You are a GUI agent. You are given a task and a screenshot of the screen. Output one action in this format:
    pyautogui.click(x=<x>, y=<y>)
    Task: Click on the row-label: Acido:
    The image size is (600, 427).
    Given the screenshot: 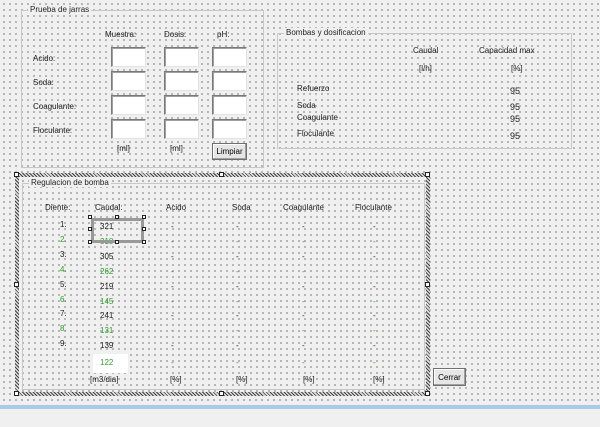 What is the action you would take?
    pyautogui.click(x=44, y=58)
    